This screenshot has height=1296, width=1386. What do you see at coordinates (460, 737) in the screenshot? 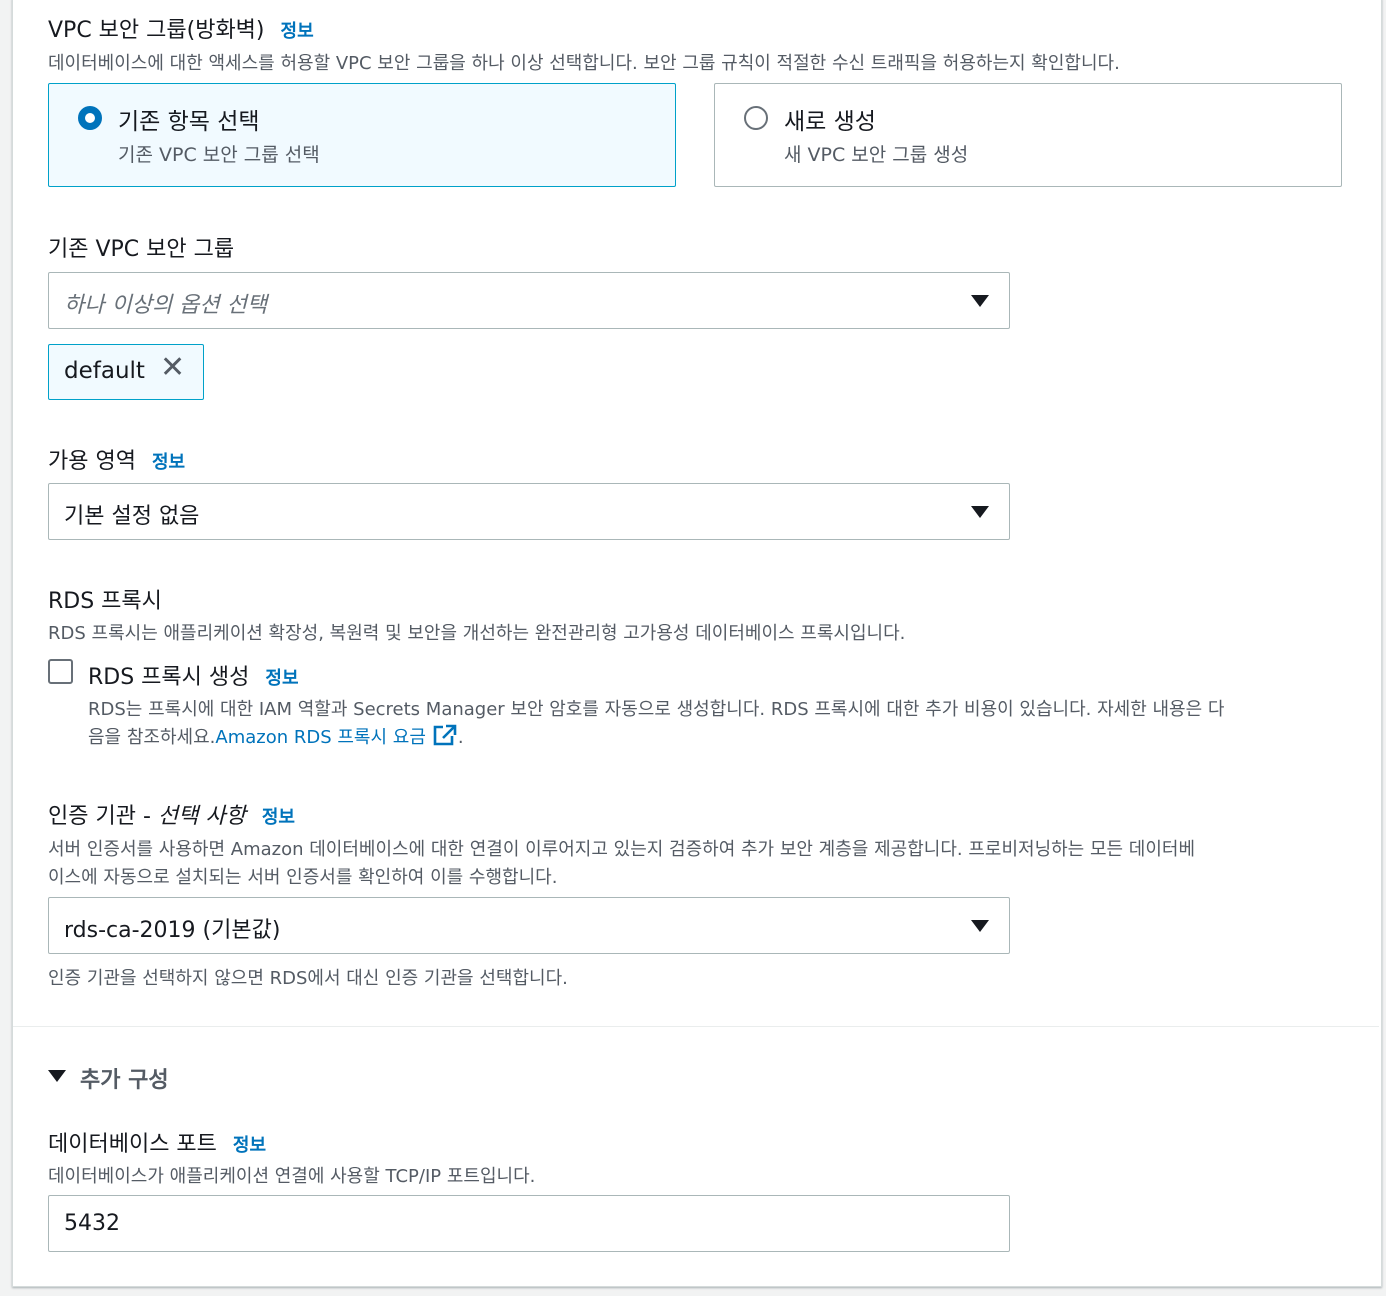
I see `rds-proxy-help-suffix: .` at bounding box center [460, 737].